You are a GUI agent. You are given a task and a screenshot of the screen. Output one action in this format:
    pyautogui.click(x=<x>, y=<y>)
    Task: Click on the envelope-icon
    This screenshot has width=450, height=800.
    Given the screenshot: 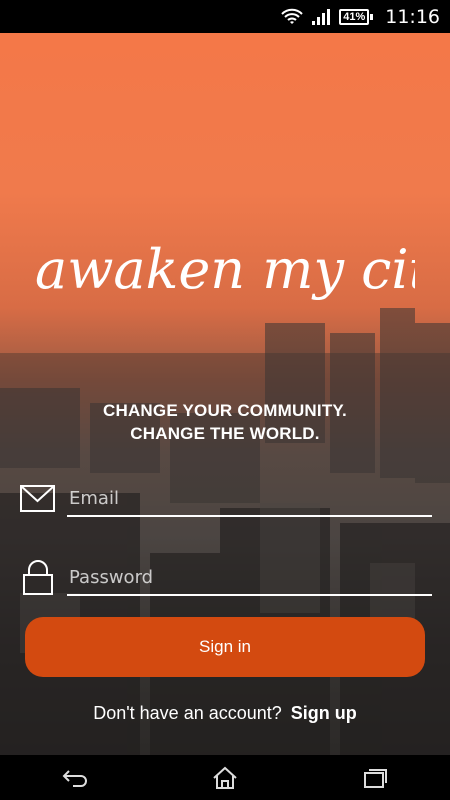 What is the action you would take?
    pyautogui.click(x=37, y=498)
    